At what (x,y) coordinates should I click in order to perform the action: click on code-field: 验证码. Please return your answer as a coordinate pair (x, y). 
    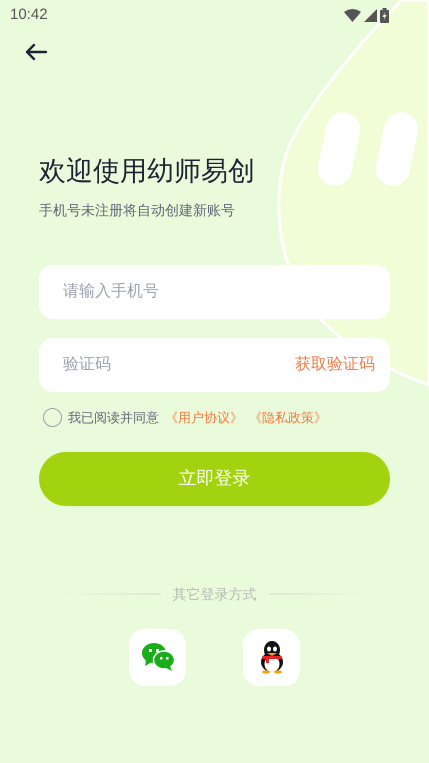
    Looking at the image, I should click on (163, 365).